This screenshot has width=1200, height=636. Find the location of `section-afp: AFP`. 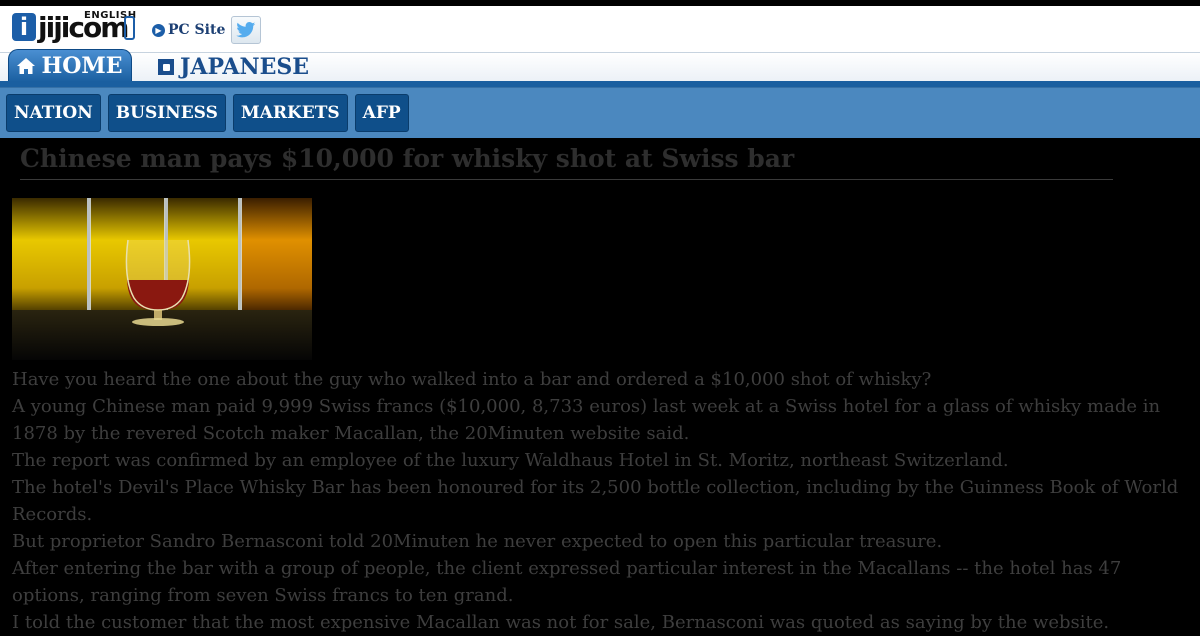

section-afp: AFP is located at coordinates (381, 113).